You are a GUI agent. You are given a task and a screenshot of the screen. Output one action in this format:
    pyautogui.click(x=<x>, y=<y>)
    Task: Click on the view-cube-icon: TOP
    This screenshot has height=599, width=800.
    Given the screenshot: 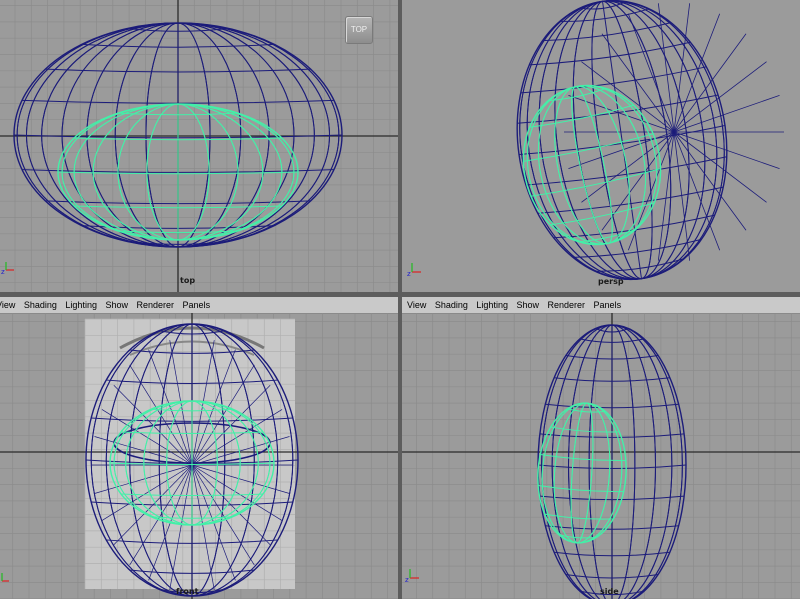 What is the action you would take?
    pyautogui.click(x=359, y=30)
    